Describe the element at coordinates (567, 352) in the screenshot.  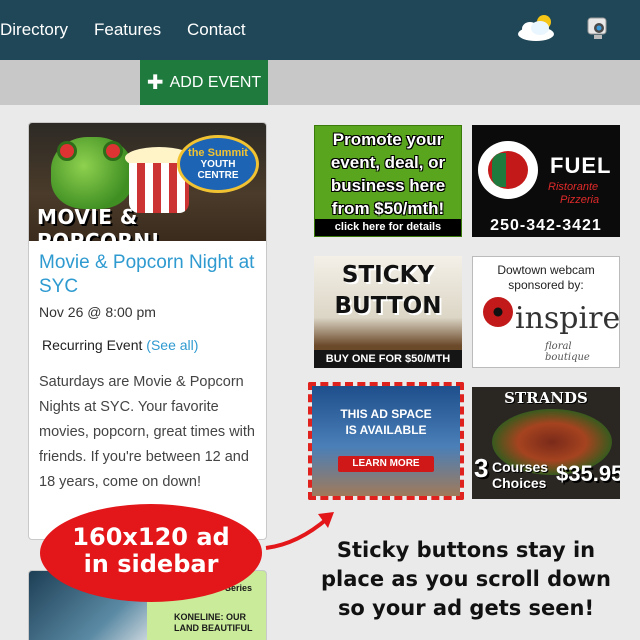
I see `inspire-brand-sub: floral boutique` at that location.